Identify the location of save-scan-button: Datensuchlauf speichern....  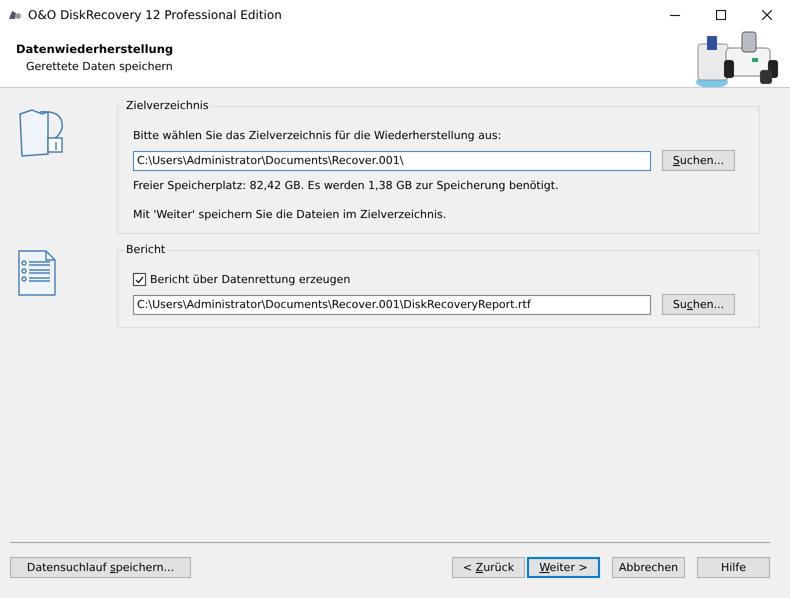
(100, 567).